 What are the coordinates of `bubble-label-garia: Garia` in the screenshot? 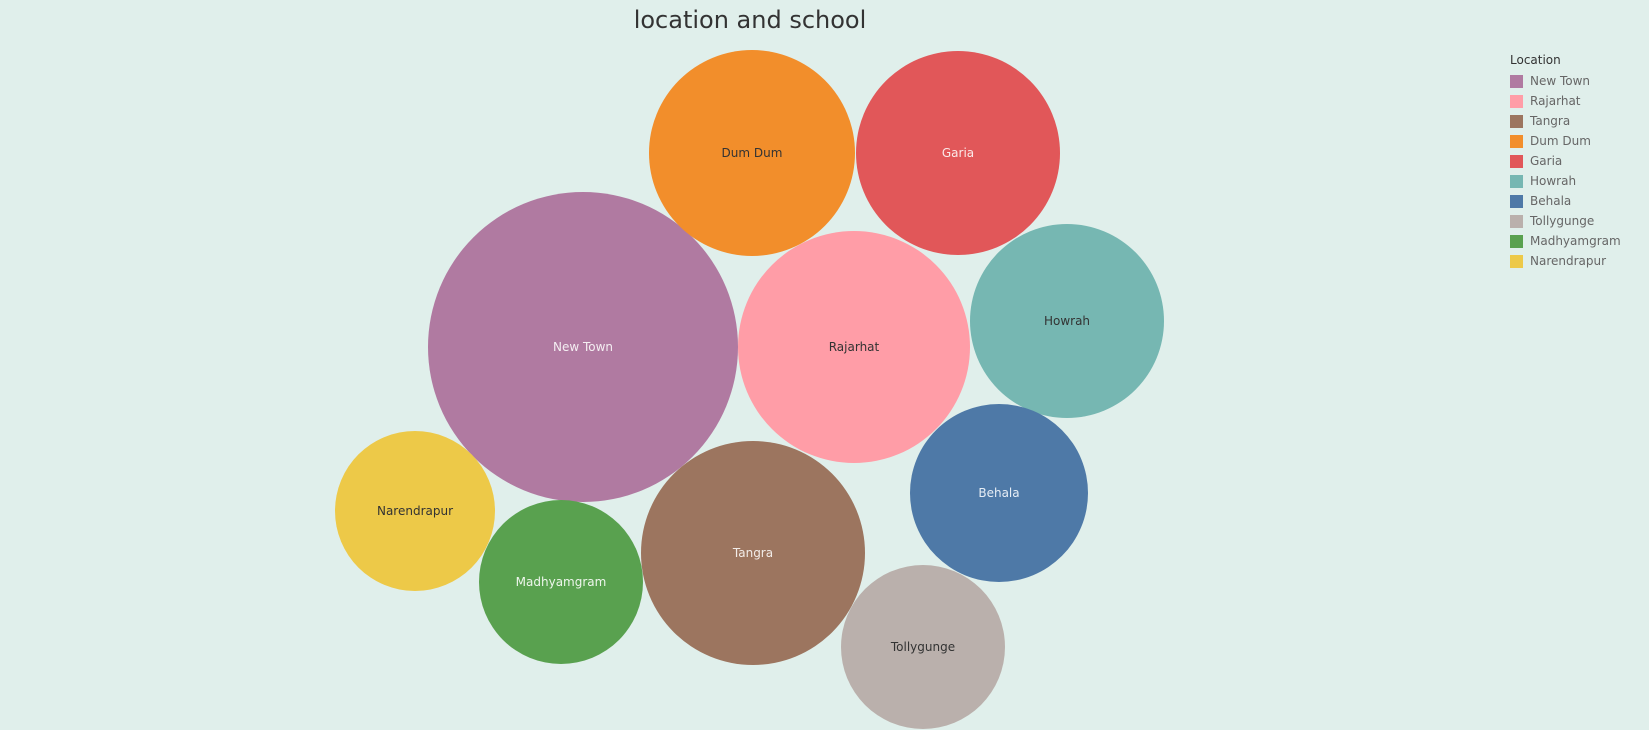 It's located at (958, 153).